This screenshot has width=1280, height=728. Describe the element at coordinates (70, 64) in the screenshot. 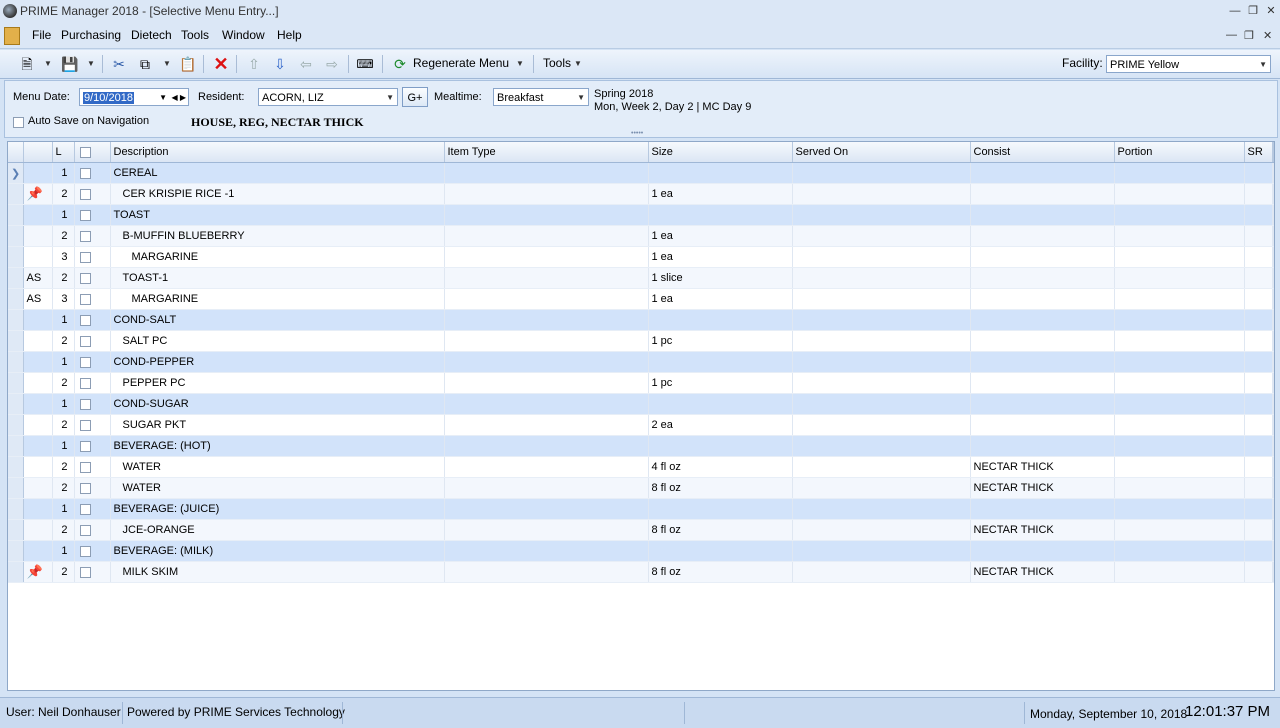

I see `save-icon: 💾` at that location.